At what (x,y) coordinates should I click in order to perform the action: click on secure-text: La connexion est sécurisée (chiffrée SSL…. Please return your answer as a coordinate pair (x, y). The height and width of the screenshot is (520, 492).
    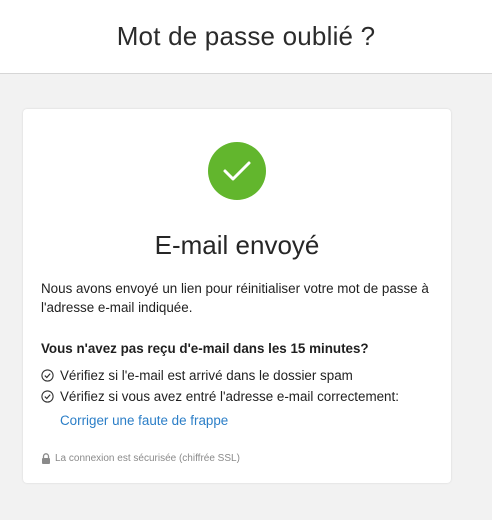
    Looking at the image, I should click on (147, 458).